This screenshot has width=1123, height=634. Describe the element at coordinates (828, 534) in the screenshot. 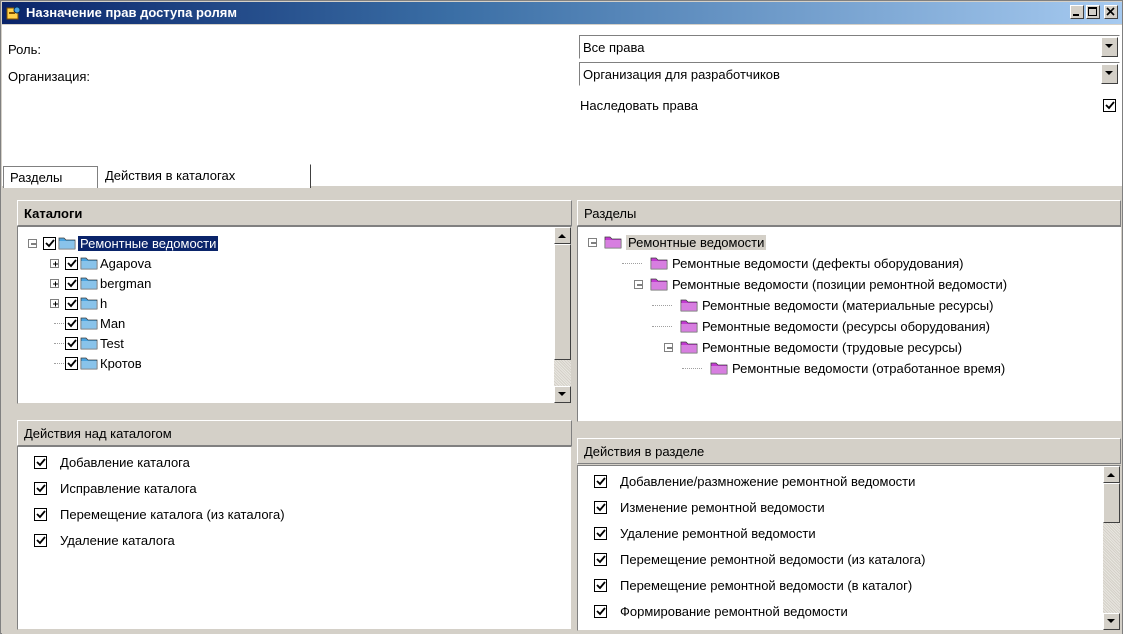

I see `action-item: Удаление ремонтной ведомости` at that location.